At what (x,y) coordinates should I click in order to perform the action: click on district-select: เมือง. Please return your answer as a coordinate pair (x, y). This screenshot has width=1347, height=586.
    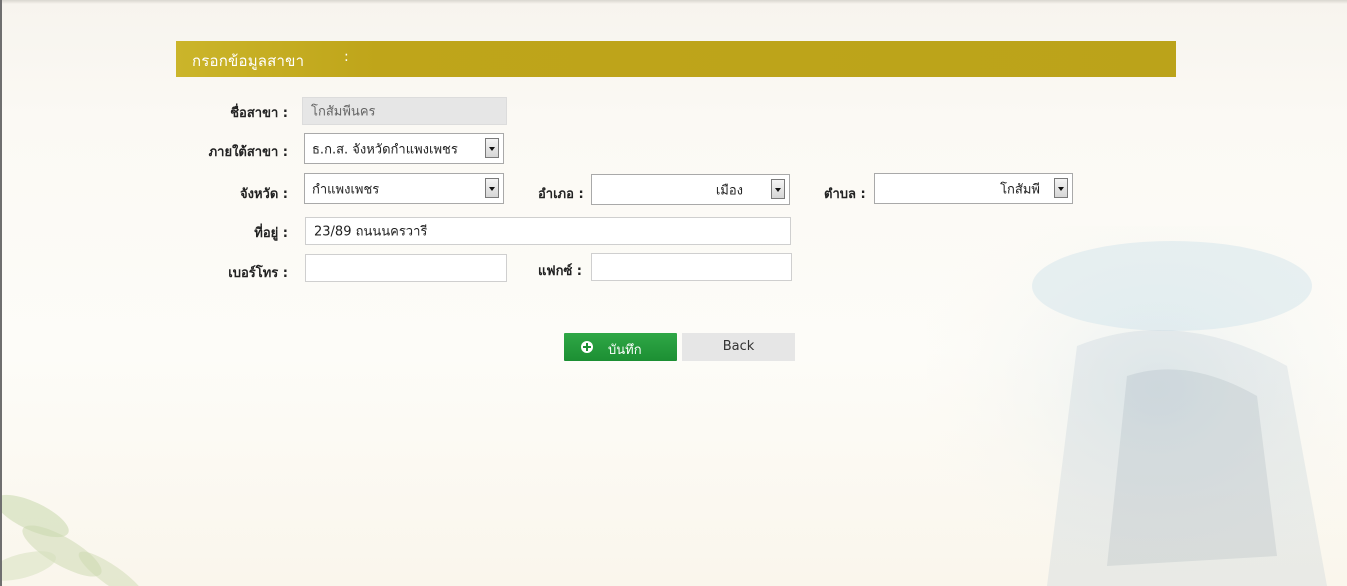
    Looking at the image, I should click on (690, 189).